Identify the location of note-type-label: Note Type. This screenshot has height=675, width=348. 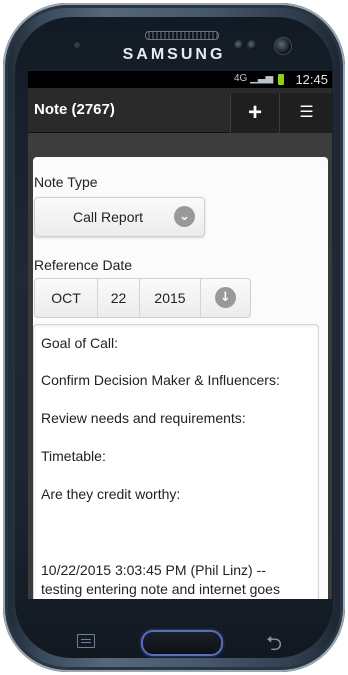
(66, 182).